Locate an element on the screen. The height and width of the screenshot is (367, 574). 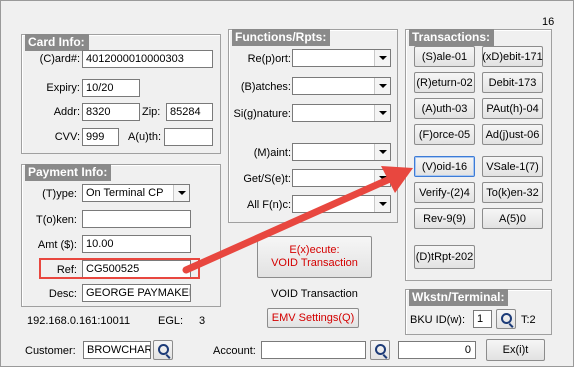
annotation-arrow is located at coordinates (297, 220).